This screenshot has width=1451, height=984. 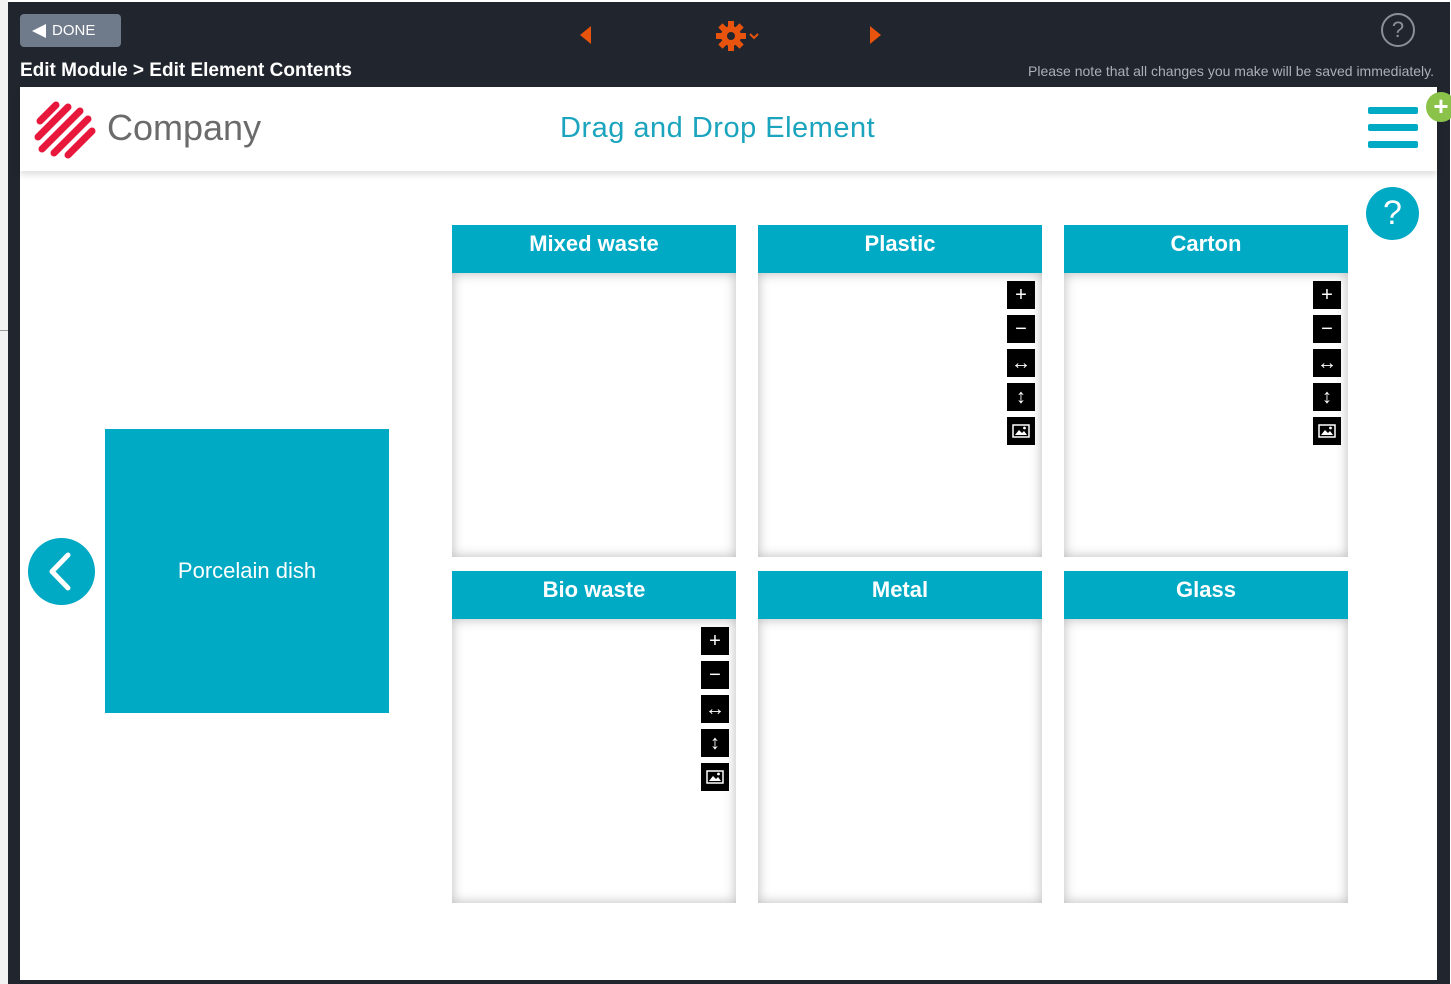 What do you see at coordinates (65, 130) in the screenshot?
I see `company-logo-icon` at bounding box center [65, 130].